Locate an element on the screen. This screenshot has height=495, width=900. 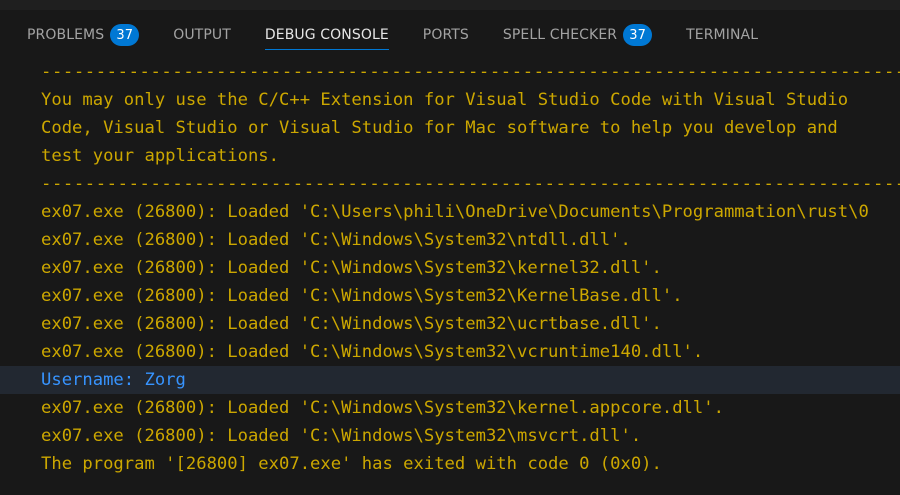
spell-checker-count-badge: 37 is located at coordinates (638, 35).